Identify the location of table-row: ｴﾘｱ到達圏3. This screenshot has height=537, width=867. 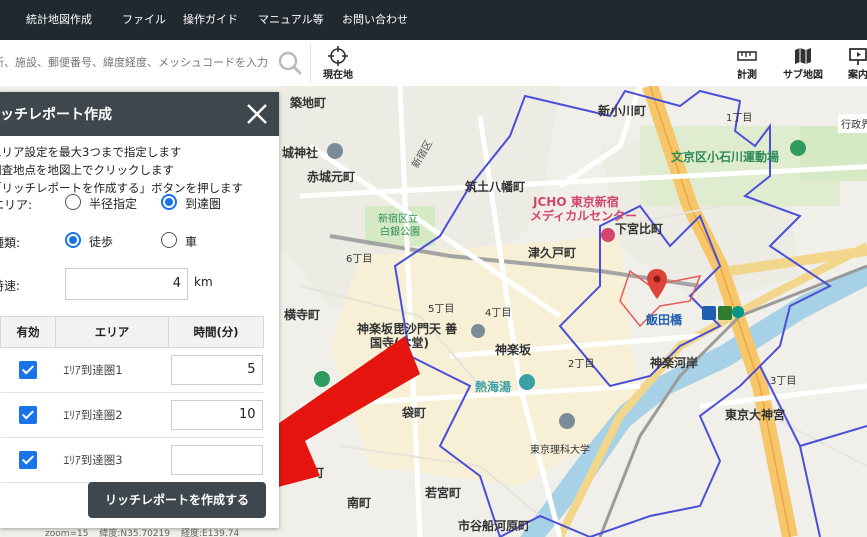
(132, 460).